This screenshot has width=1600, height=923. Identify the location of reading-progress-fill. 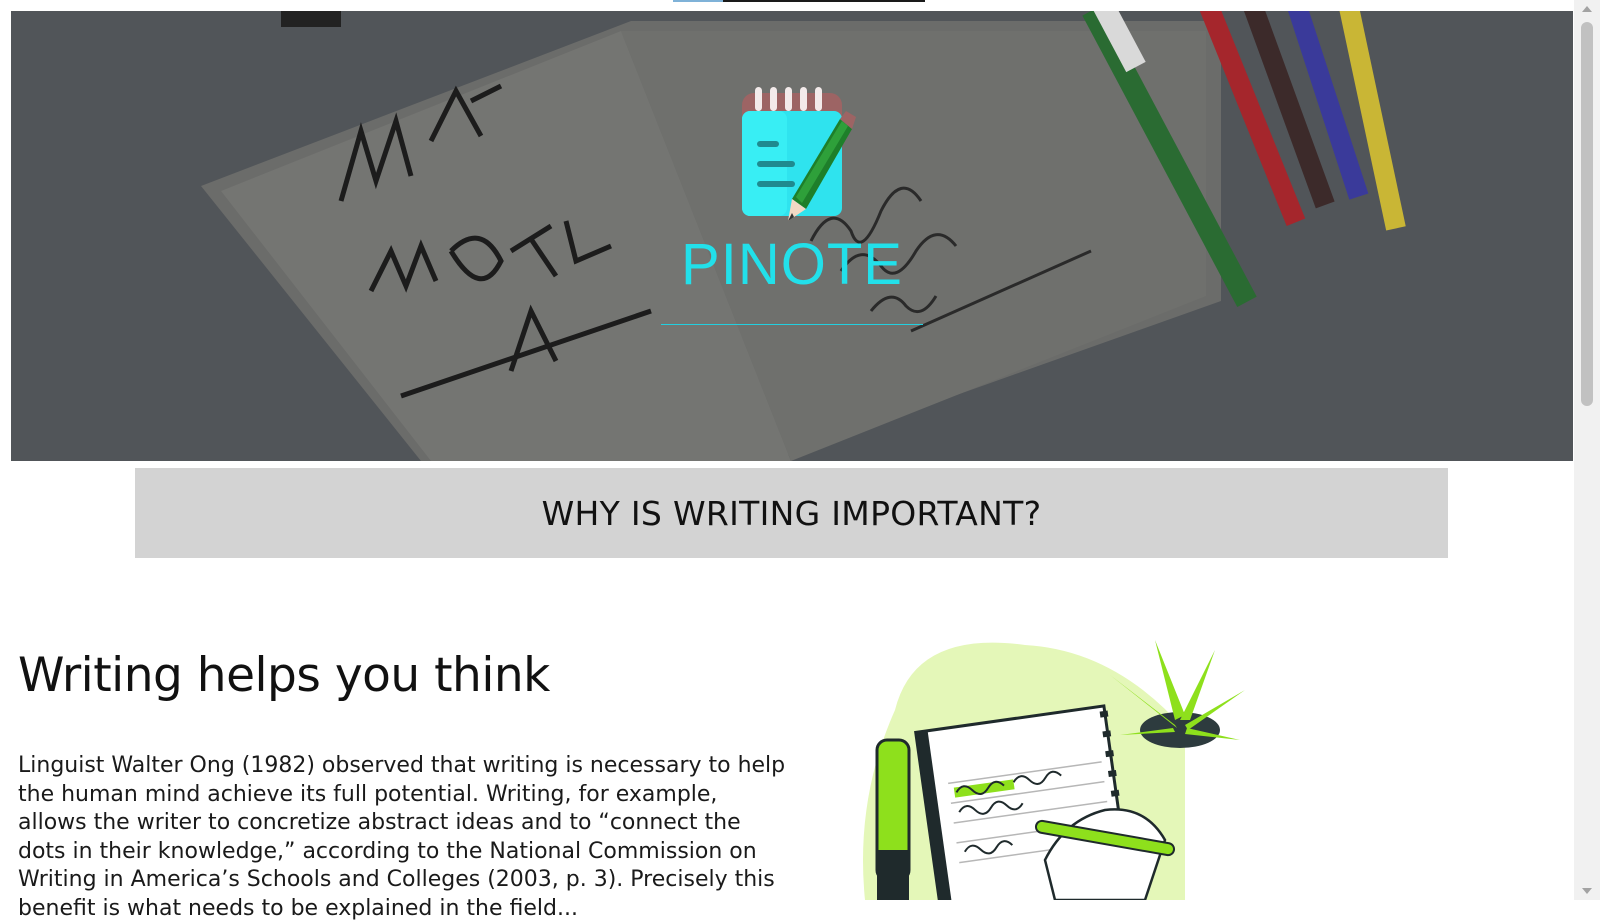
(698, 1).